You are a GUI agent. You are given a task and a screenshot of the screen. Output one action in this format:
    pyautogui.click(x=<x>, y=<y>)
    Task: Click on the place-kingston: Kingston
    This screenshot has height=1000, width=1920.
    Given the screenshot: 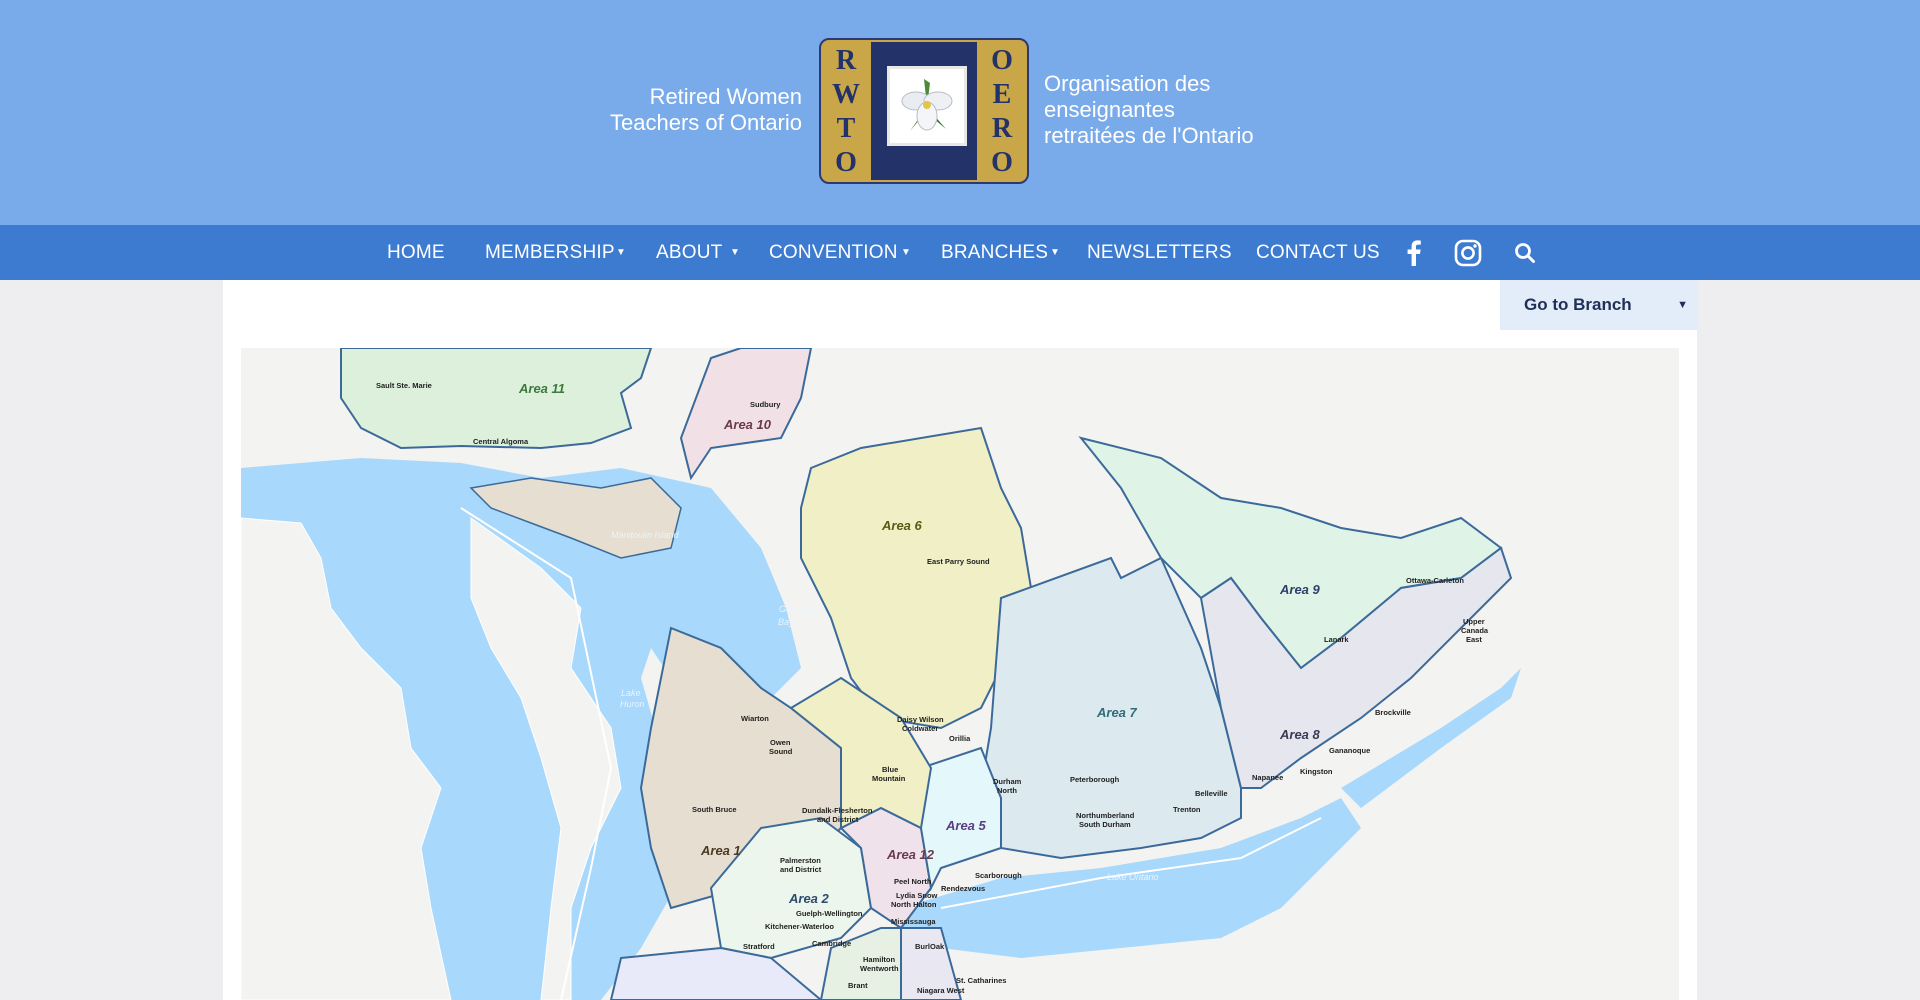 What is the action you would take?
    pyautogui.click(x=1316, y=771)
    